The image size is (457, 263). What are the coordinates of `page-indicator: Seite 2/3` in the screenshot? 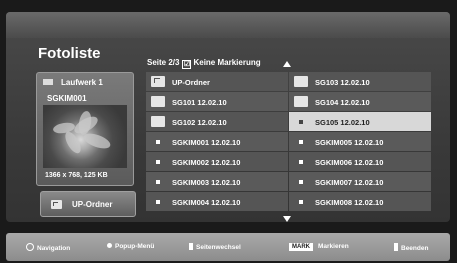 It's located at (163, 62).